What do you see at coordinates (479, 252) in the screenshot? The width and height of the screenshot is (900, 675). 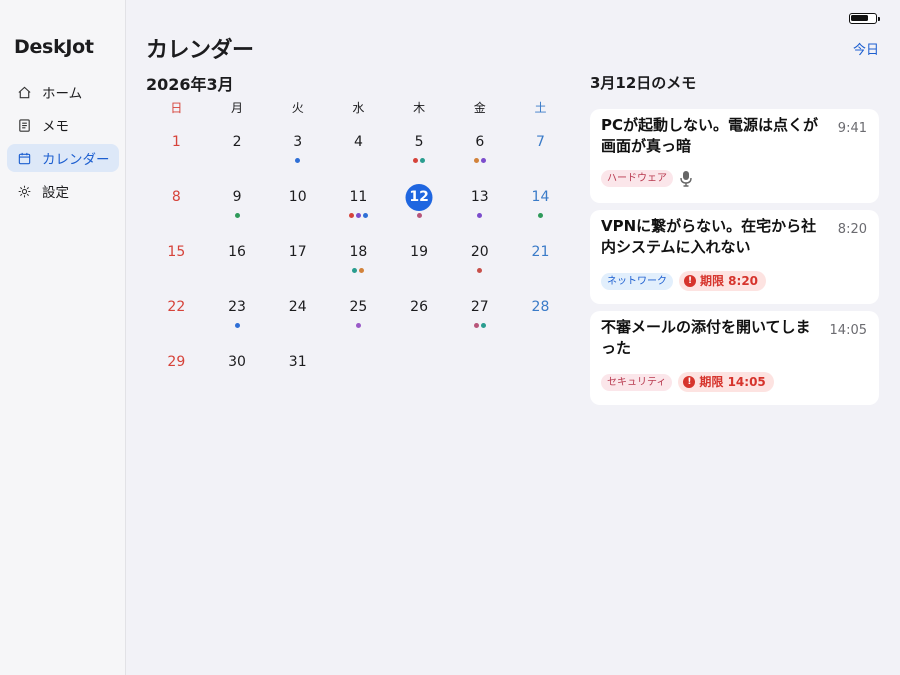 I see `day-number: 20` at bounding box center [479, 252].